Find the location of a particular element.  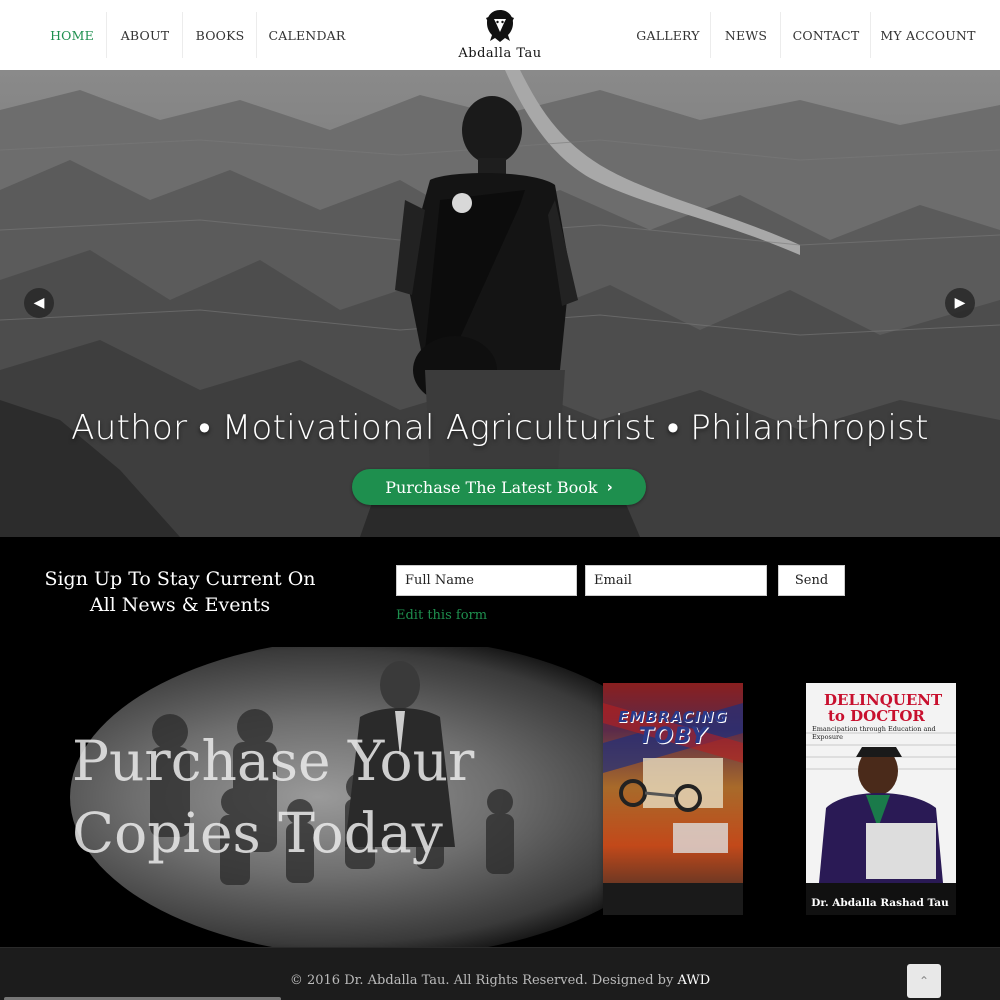

chevron-up-icon: ⌃ is located at coordinates (924, 981).